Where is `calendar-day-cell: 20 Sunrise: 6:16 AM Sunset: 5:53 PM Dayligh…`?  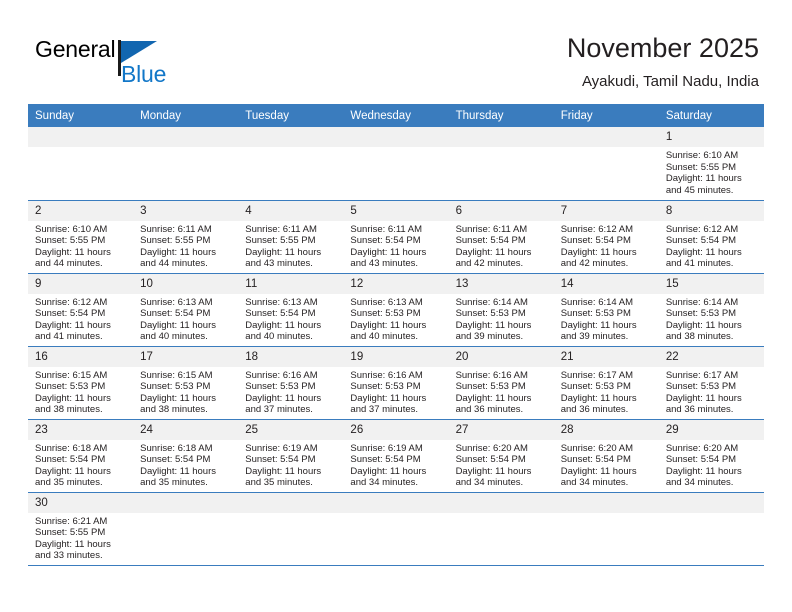
calendar-day-cell: 20 Sunrise: 6:16 AM Sunset: 5:53 PM Dayligh… is located at coordinates (501, 383).